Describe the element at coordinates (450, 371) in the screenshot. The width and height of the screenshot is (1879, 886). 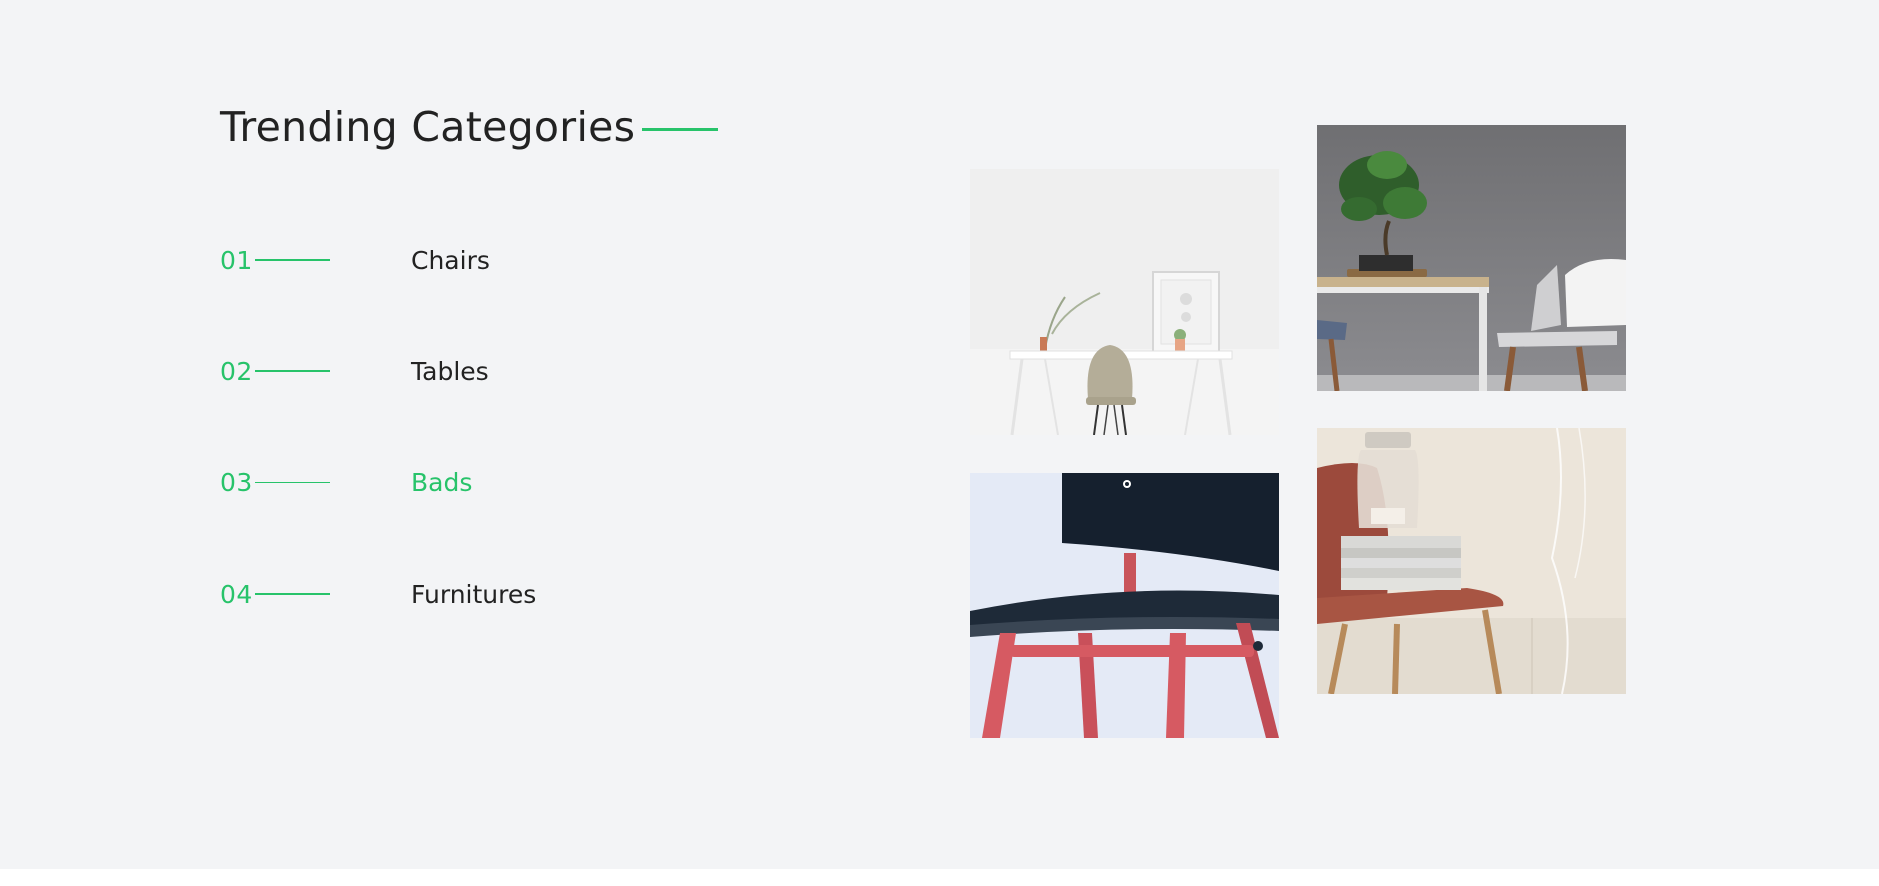
I see `category-label: Tables` at that location.